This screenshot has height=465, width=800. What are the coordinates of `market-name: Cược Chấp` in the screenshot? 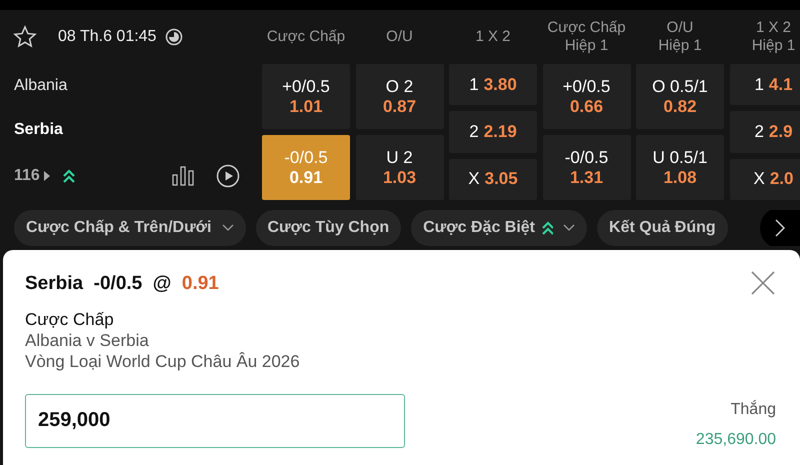 It's located at (70, 319).